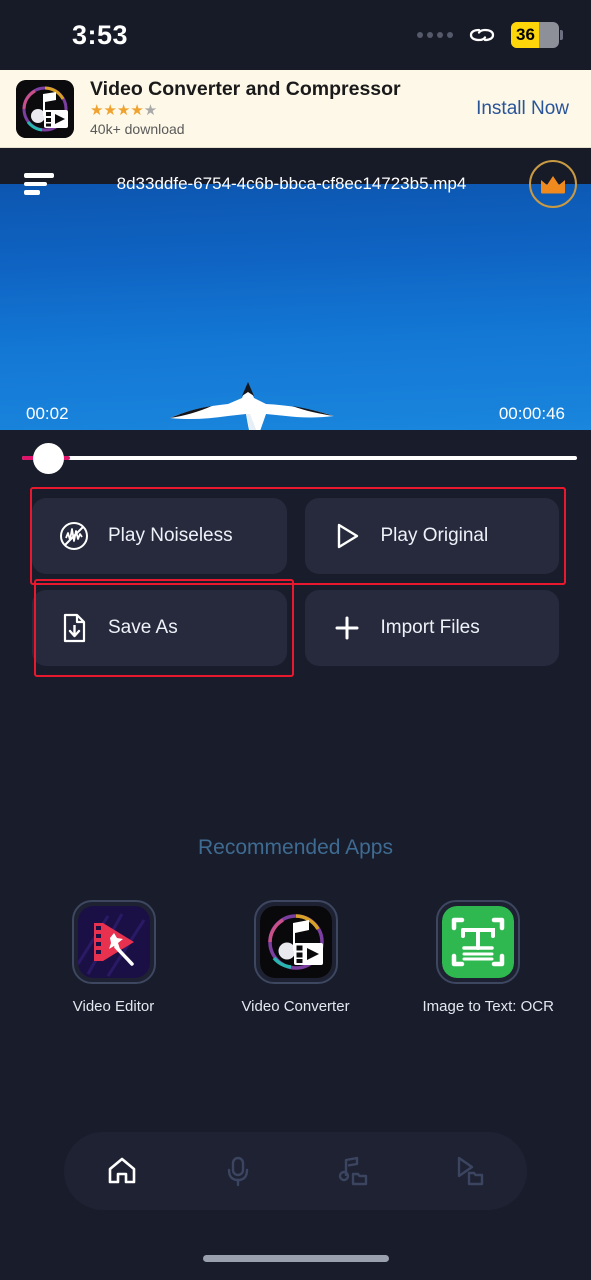 The height and width of the screenshot is (1280, 591). I want to click on video-file-name: 8d33ddfe-6754-4c6b-bbca-cf8ec14723b5.mp4, so click(291, 183).